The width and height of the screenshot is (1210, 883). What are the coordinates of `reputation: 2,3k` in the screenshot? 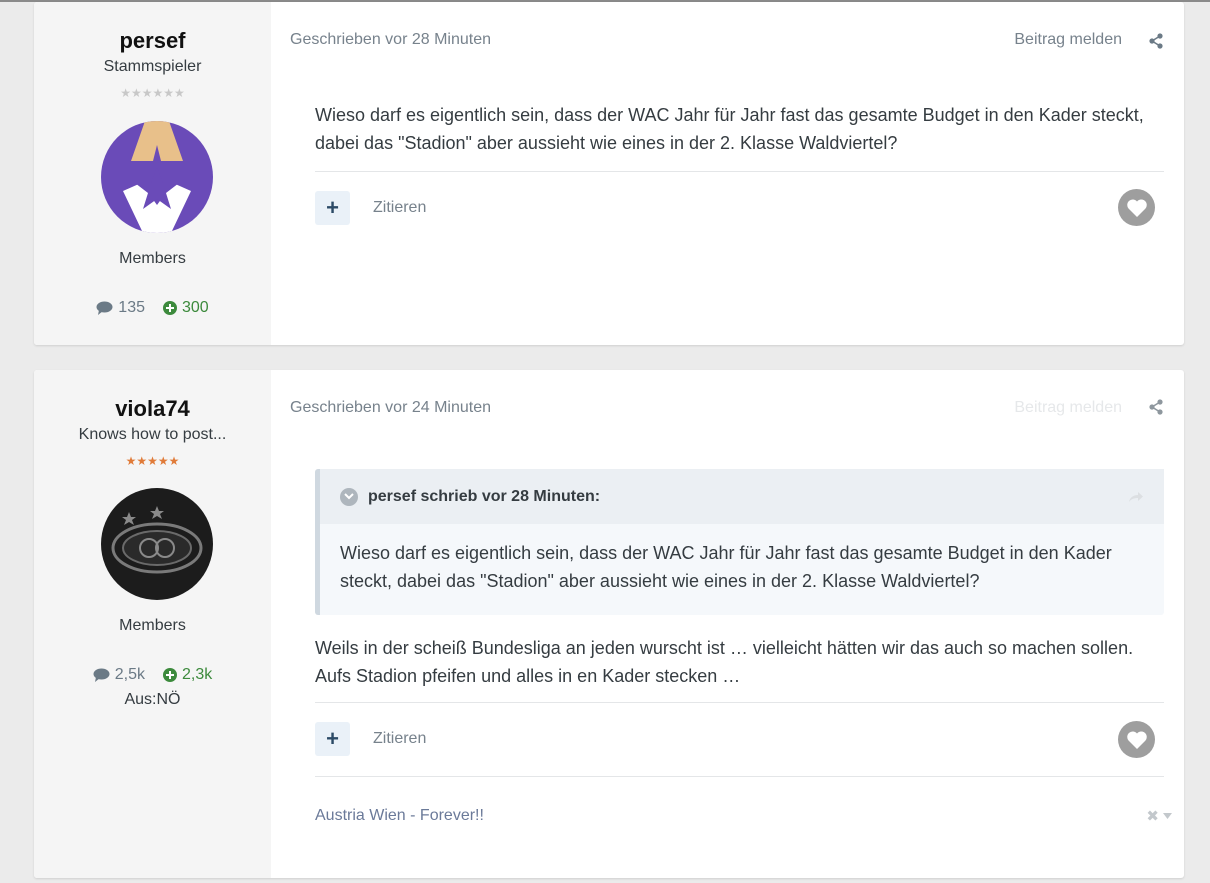 It's located at (187, 675).